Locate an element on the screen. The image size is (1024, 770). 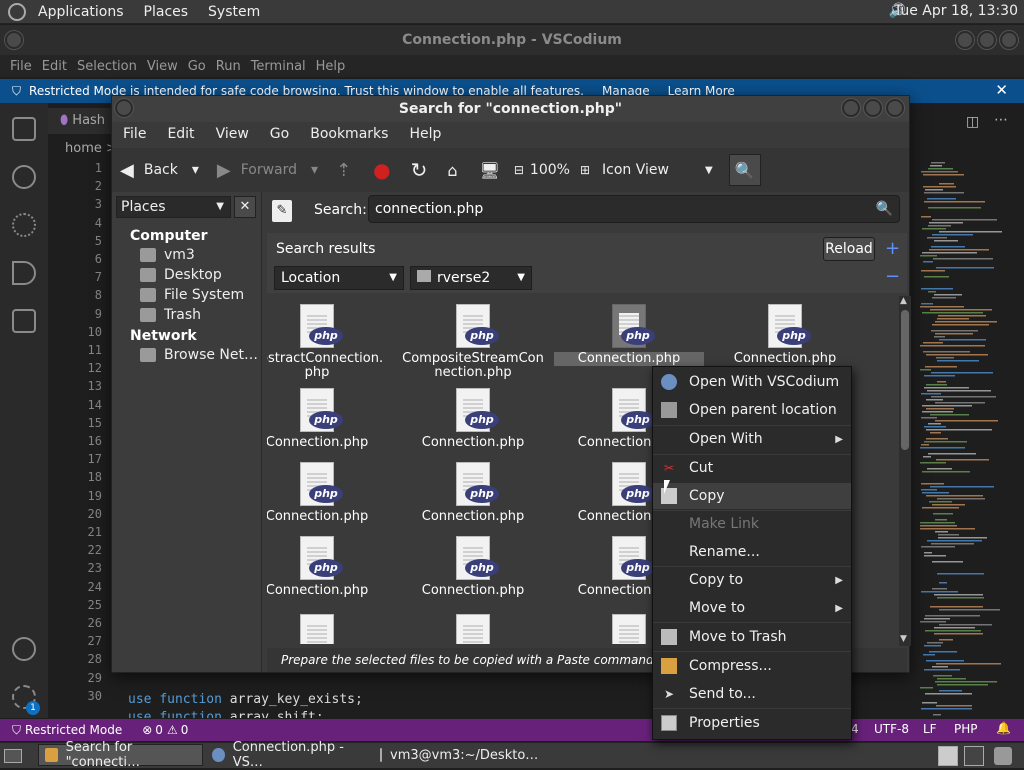
language-status: PHP is located at coordinates (966, 729).